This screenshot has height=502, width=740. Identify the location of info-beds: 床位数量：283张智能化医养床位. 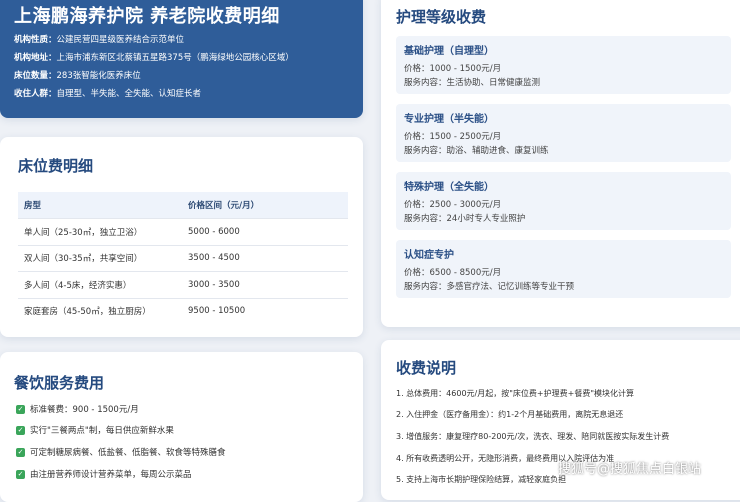
(77, 76).